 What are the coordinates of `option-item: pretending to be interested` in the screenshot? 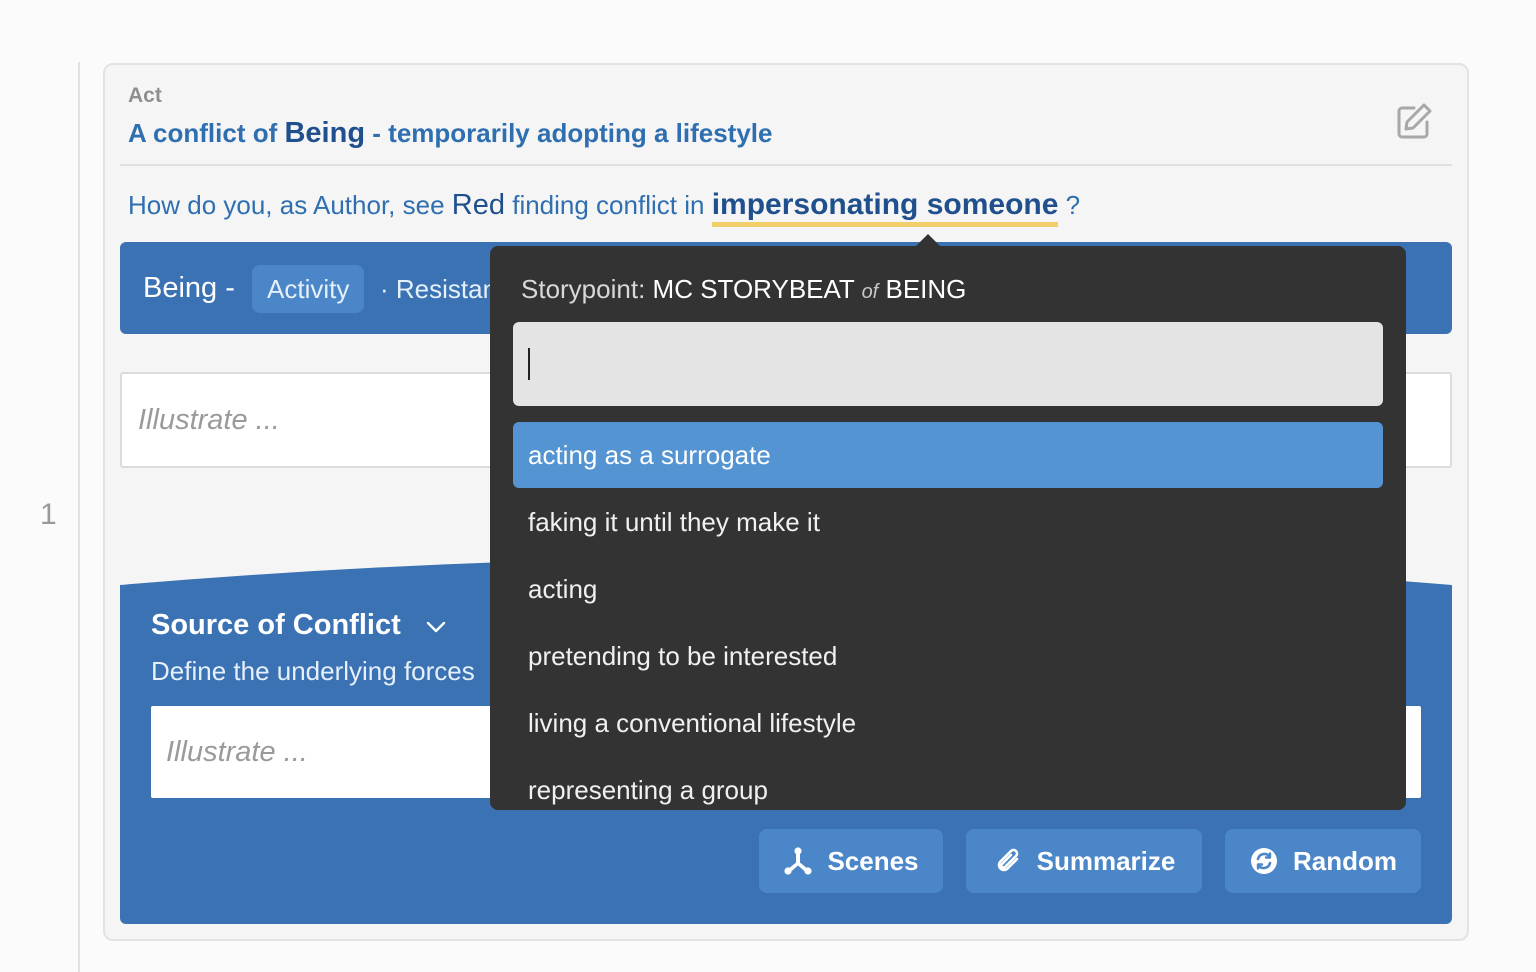 It's located at (948, 656).